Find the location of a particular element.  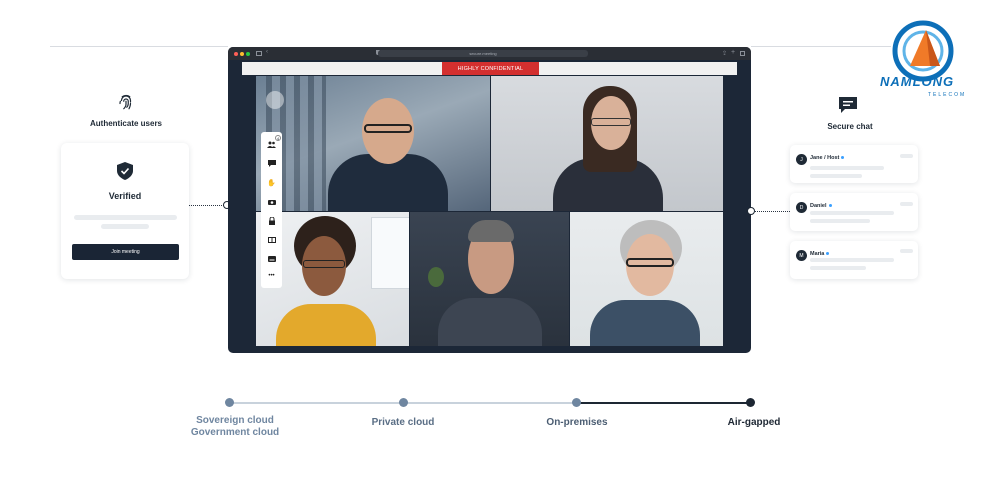

meeting-toolbar: 4 ✋ ••• is located at coordinates (271, 210).